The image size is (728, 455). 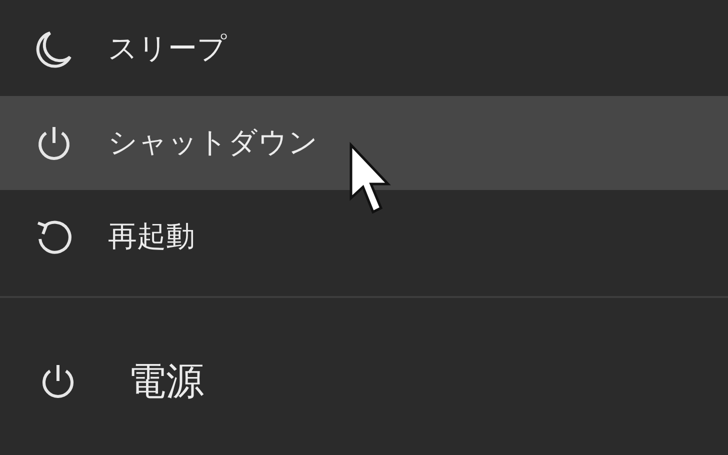 I want to click on moon-icon, so click(x=54, y=49).